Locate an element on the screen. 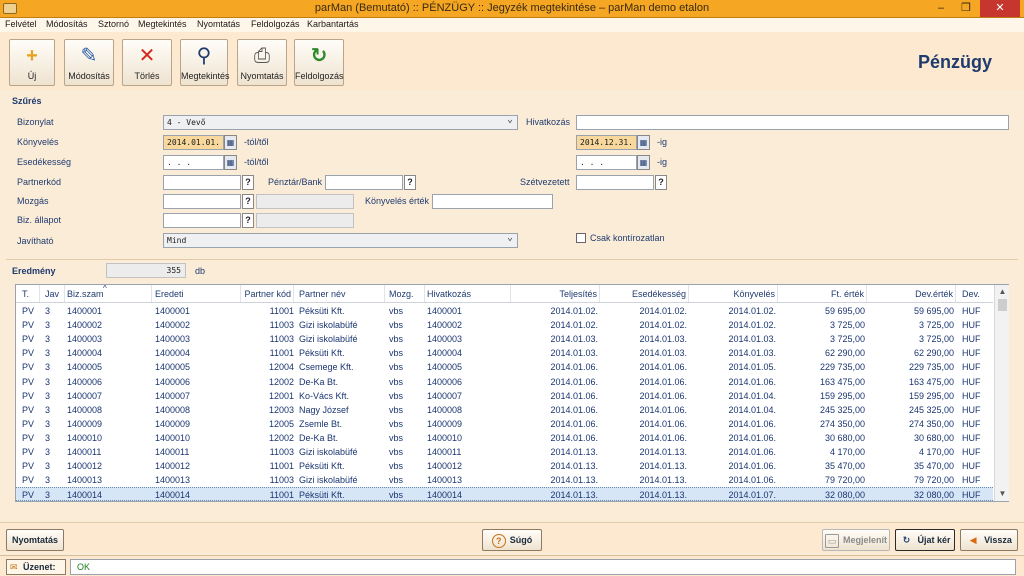 Image resolution: width=1024 pixels, height=576 pixels. szetvezetett-lookup-button: ? is located at coordinates (661, 182).